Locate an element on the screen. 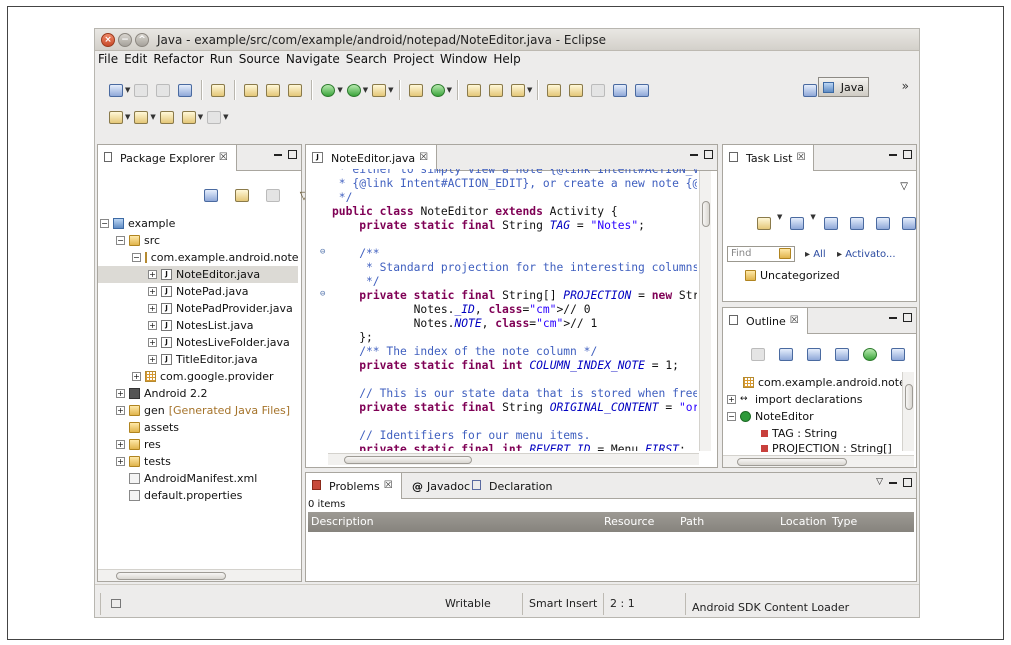  menu-file: File is located at coordinates (108, 60).